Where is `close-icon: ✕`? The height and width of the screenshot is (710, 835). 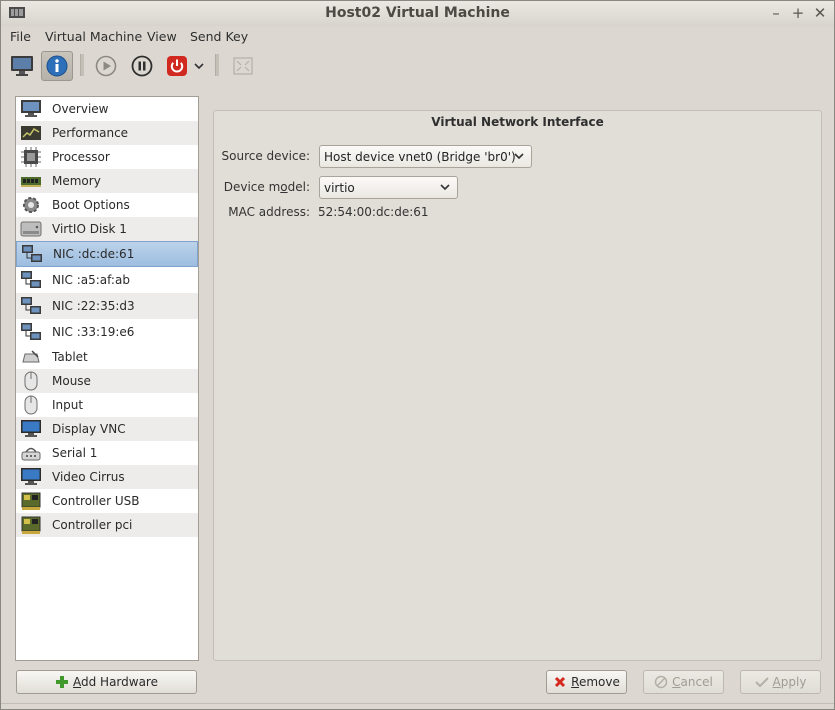
close-icon: ✕ is located at coordinates (820, 13).